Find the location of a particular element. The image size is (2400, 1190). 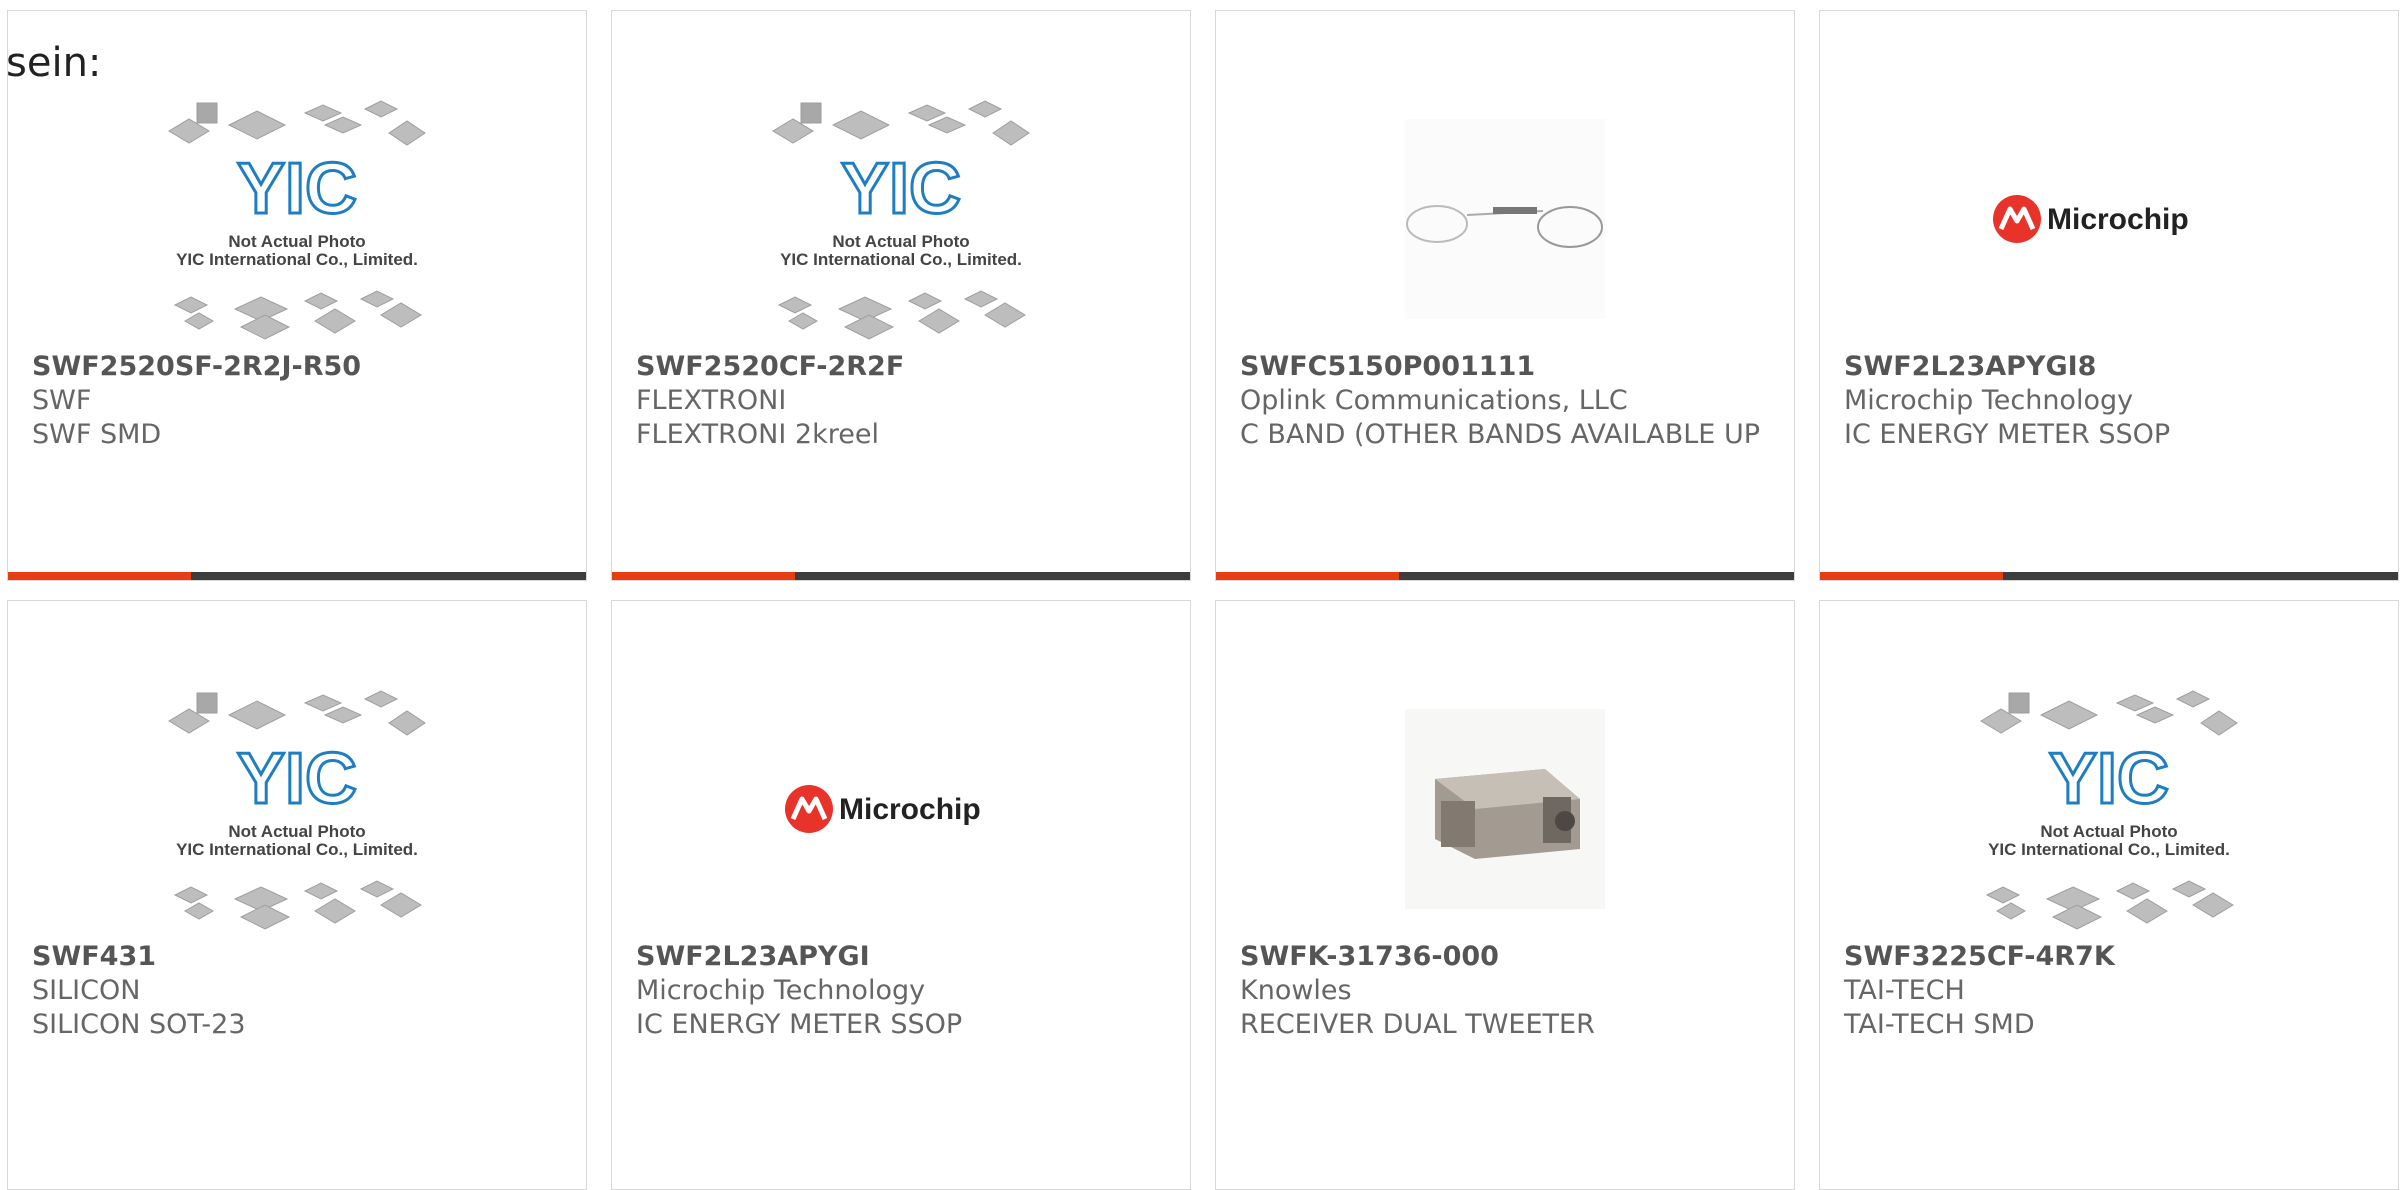

product-info: SWF2520CF-2R2F FLEXTRONI FLEXTRONI 2kreel is located at coordinates (901, 401).